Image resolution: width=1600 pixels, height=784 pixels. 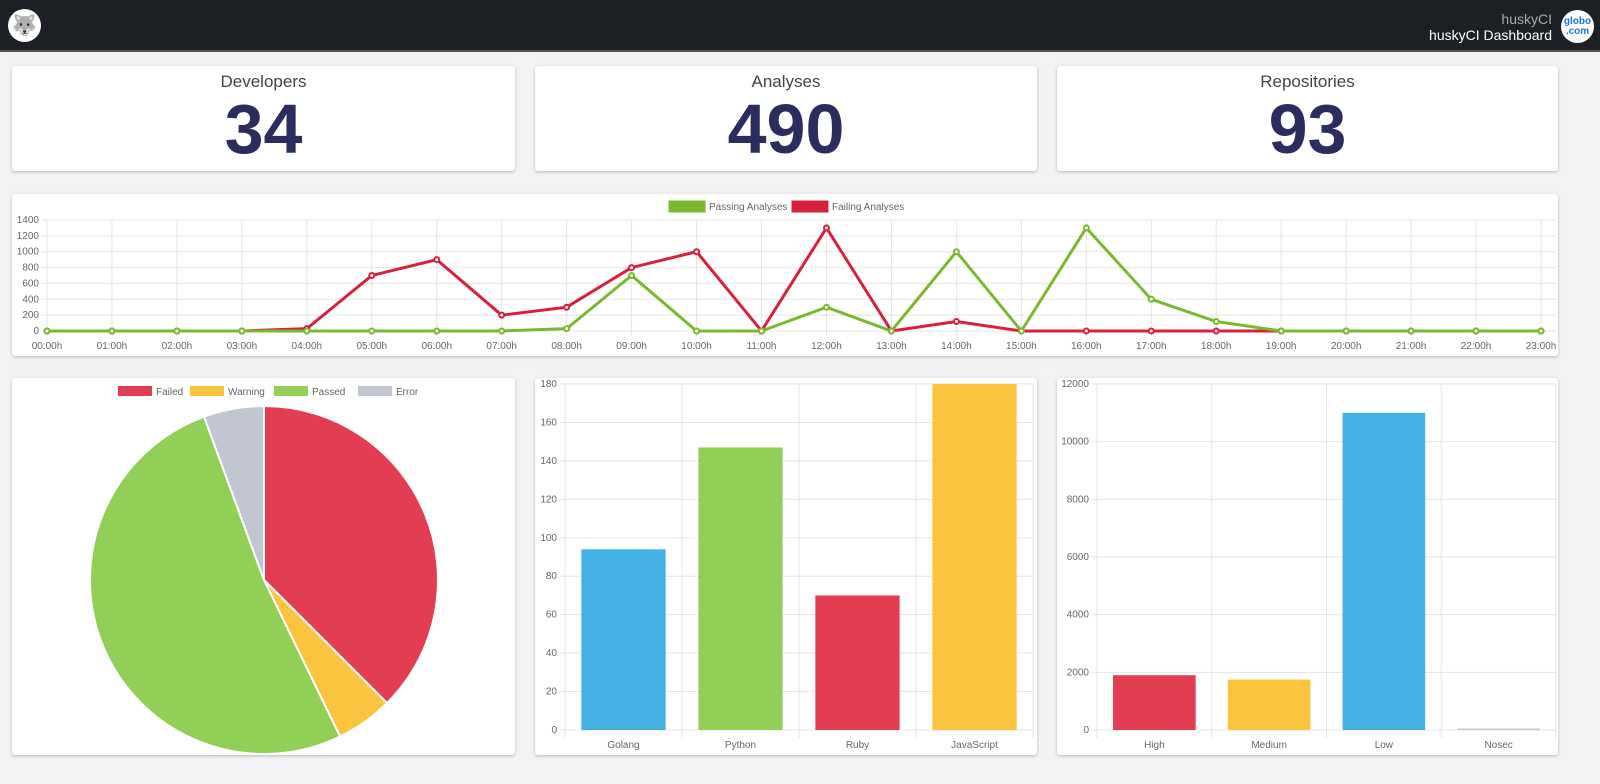 What do you see at coordinates (1384, 745) in the screenshot?
I see `x-tick-label: Low` at bounding box center [1384, 745].